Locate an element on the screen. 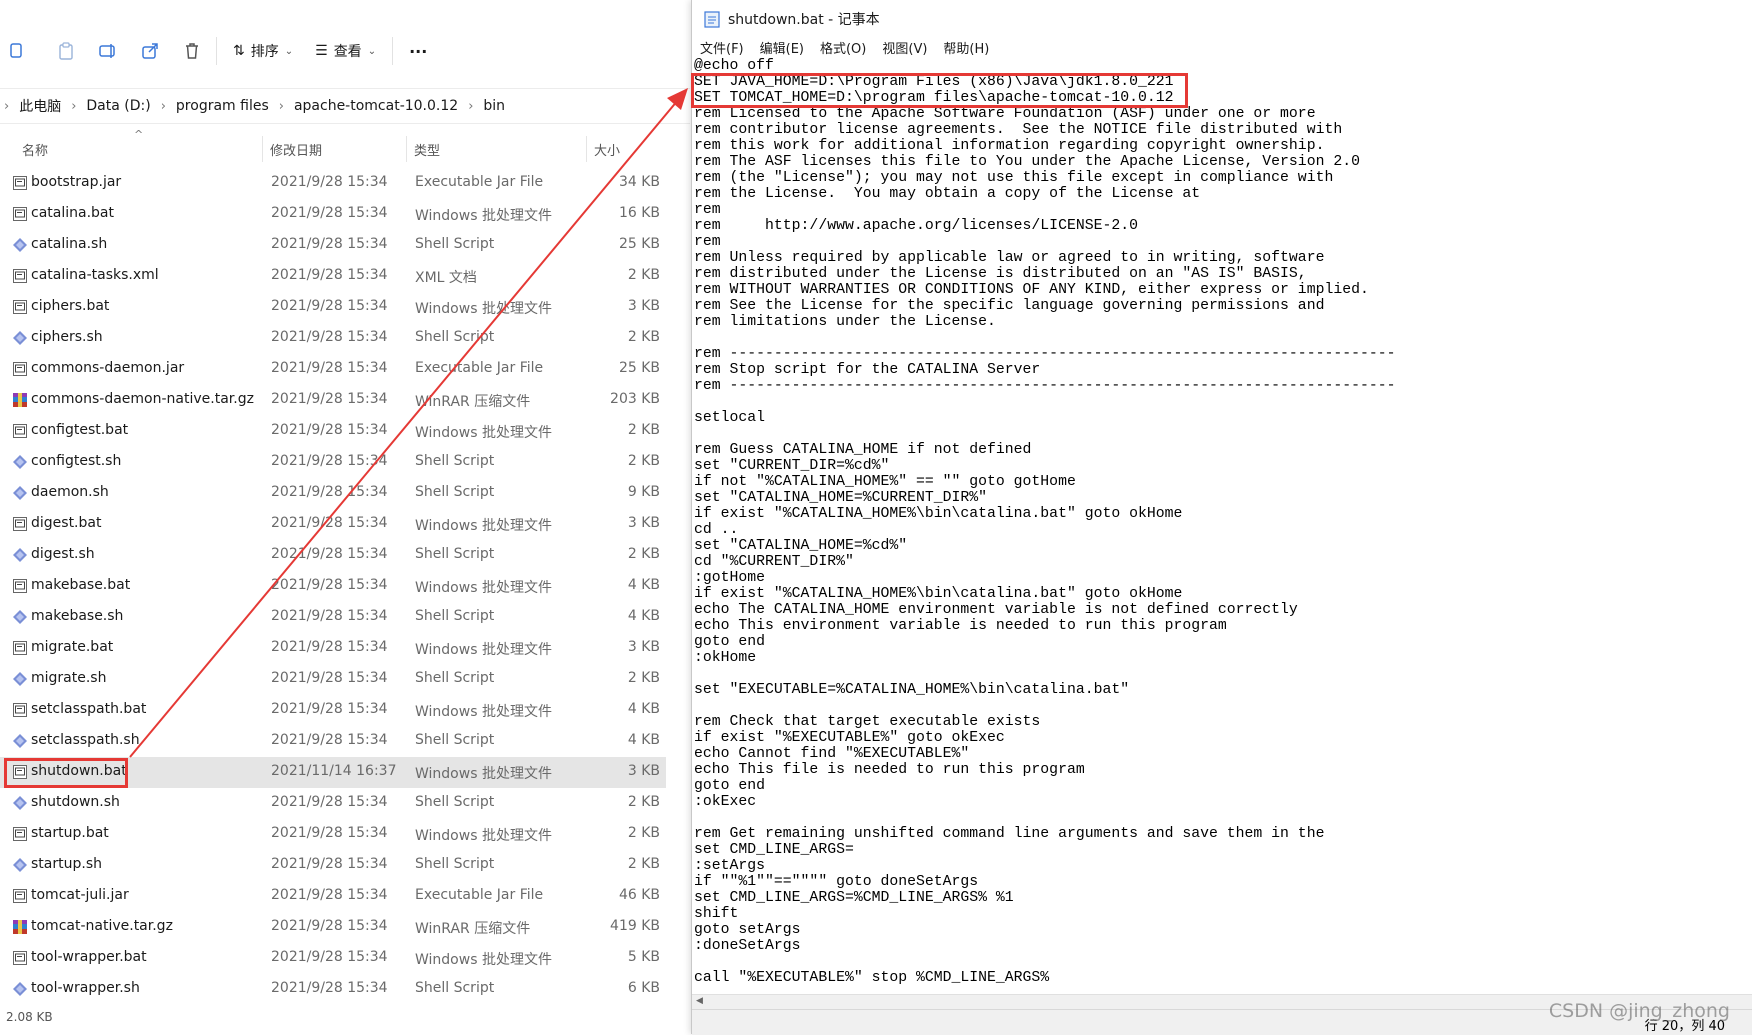  column-name: 名称 is located at coordinates (35, 149).